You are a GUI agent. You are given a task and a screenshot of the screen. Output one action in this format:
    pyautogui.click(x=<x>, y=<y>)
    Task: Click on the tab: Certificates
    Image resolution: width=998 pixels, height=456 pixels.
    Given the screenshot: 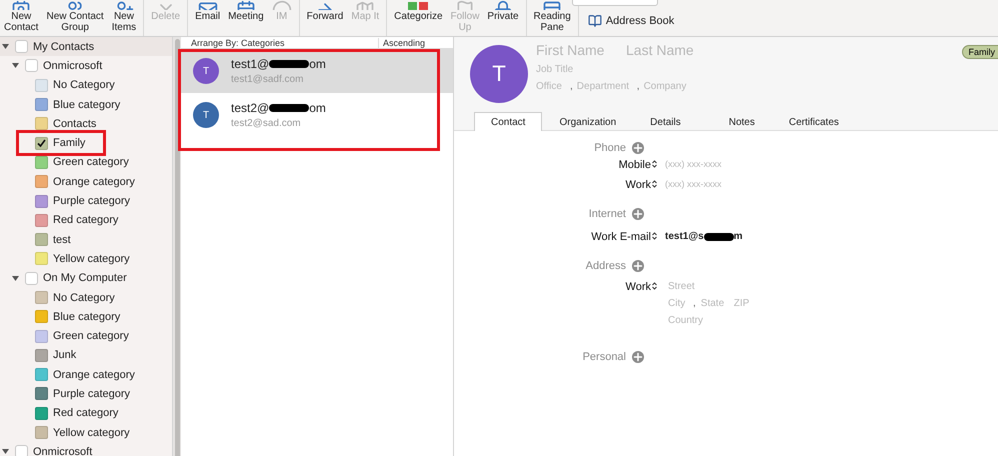 What is the action you would take?
    pyautogui.click(x=814, y=121)
    